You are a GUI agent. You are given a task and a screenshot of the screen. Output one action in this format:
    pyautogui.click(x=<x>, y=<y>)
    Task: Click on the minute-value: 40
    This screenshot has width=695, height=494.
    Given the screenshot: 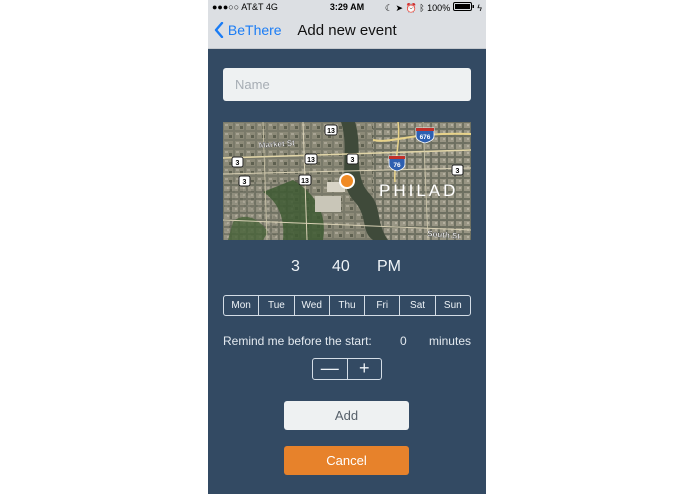 What is the action you would take?
    pyautogui.click(x=341, y=267)
    